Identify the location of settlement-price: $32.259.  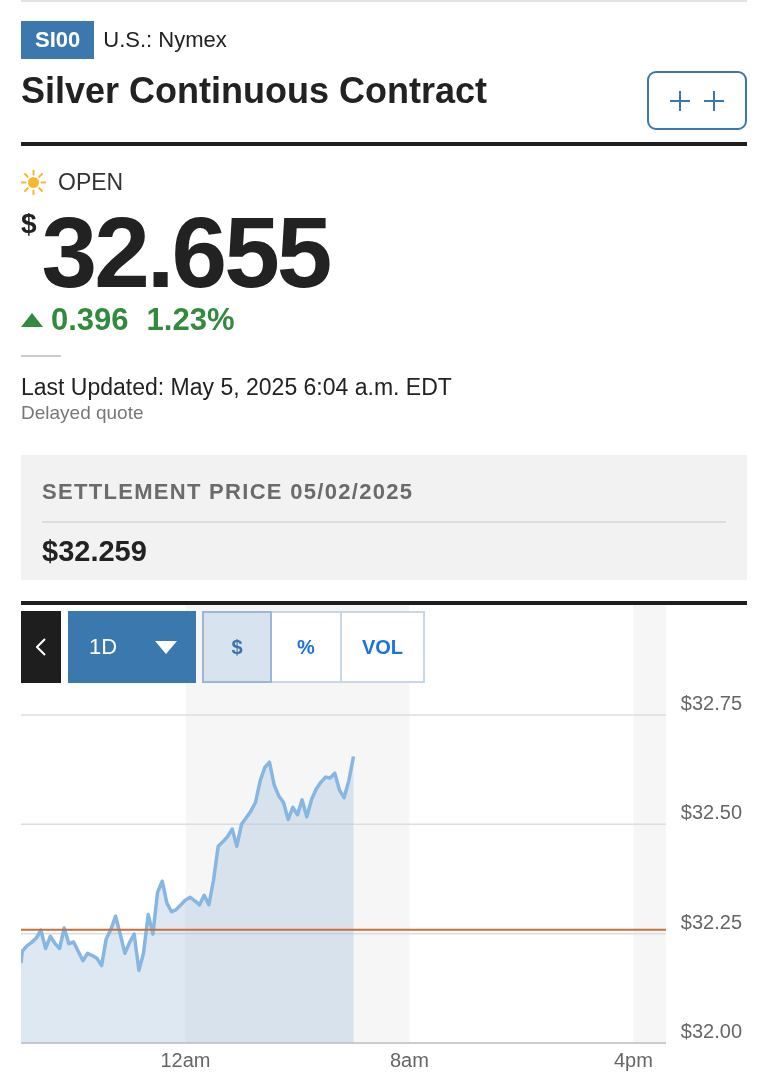
(95, 551).